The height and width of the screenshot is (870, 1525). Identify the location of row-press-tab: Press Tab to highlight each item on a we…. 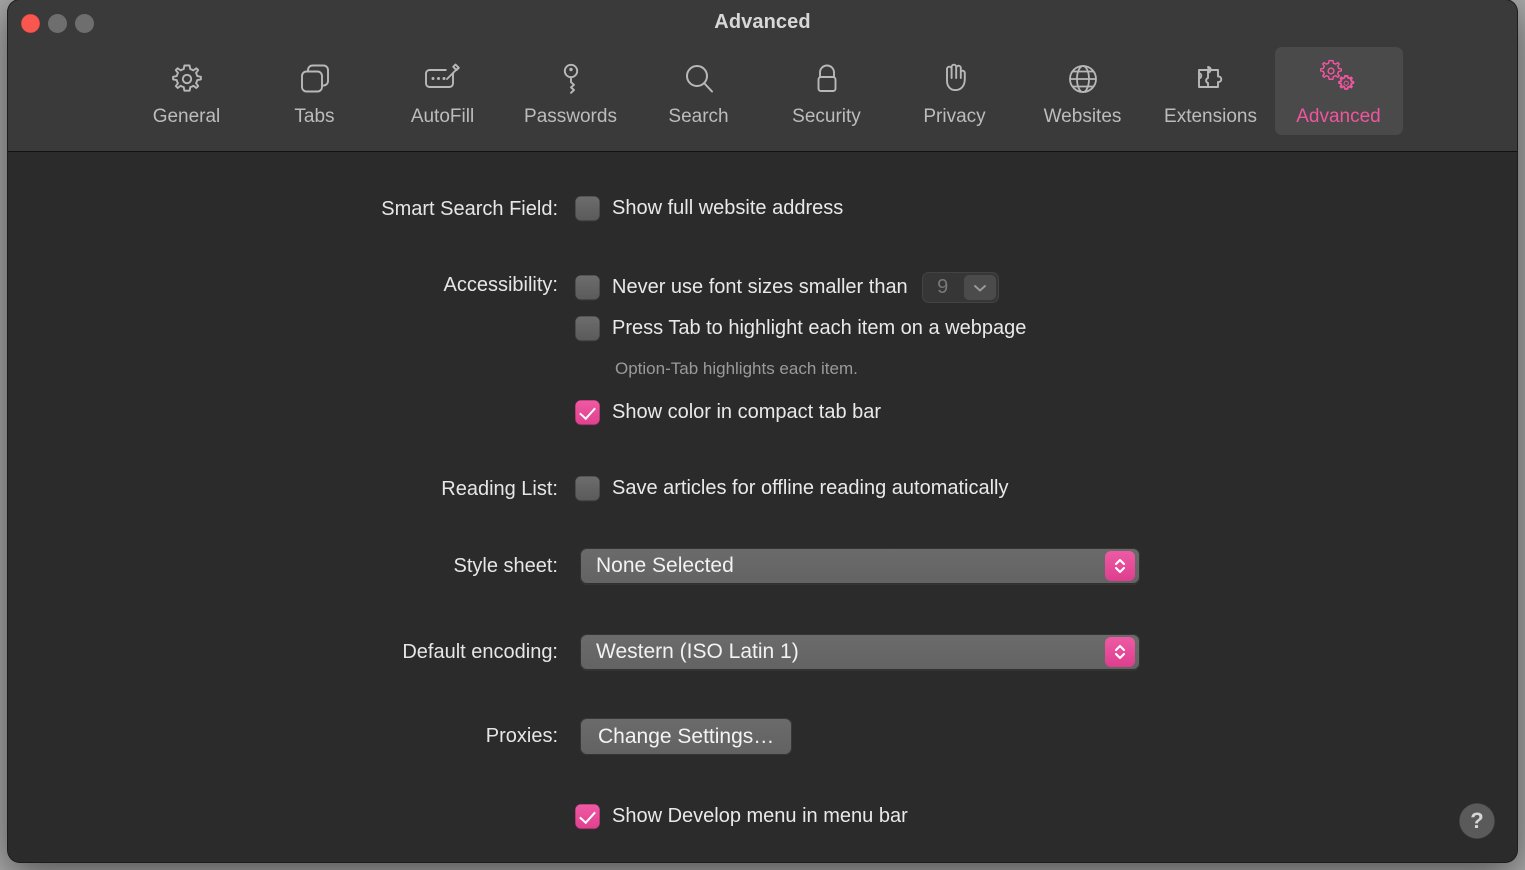
(800, 328).